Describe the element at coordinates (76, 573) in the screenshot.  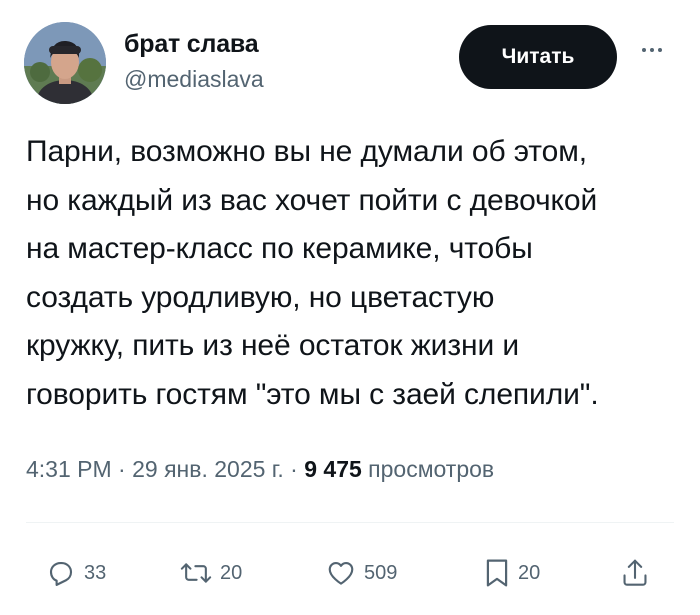
I see `reply-button: 33` at that location.